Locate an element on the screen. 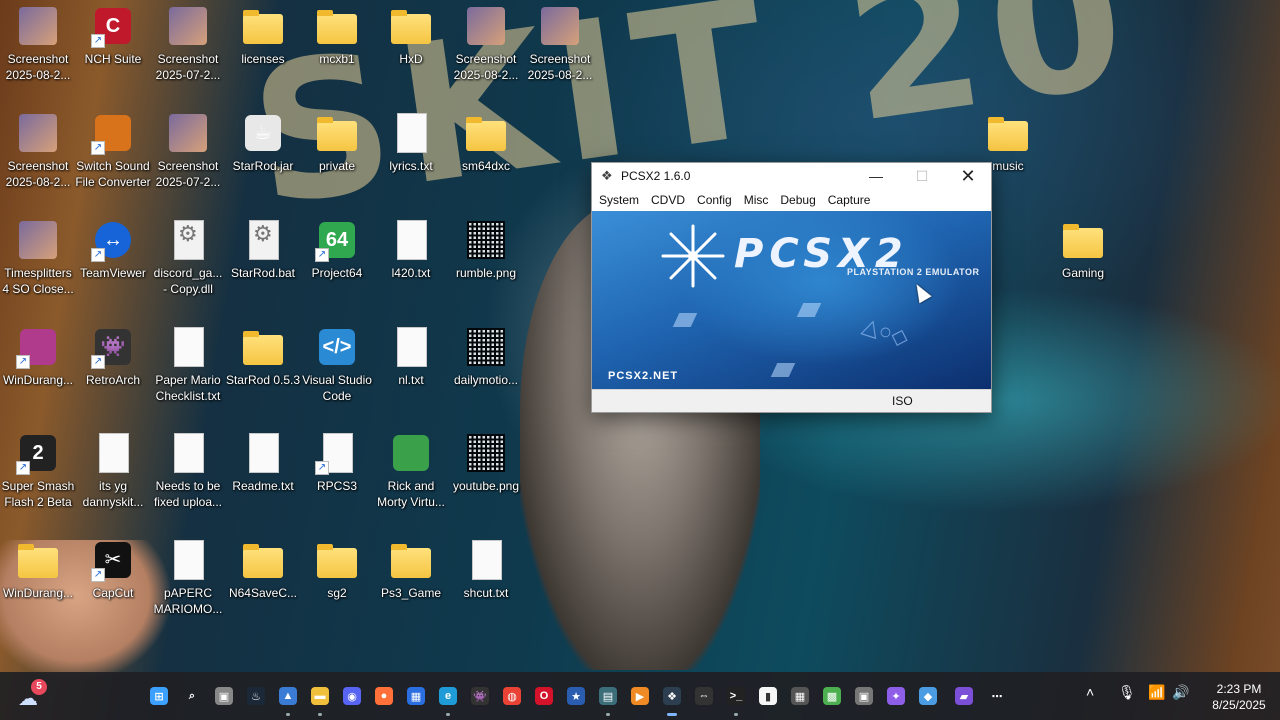 Image resolution: width=1280 pixels, height=720 pixels. app-glyph-icon: 👾 is located at coordinates (113, 347).